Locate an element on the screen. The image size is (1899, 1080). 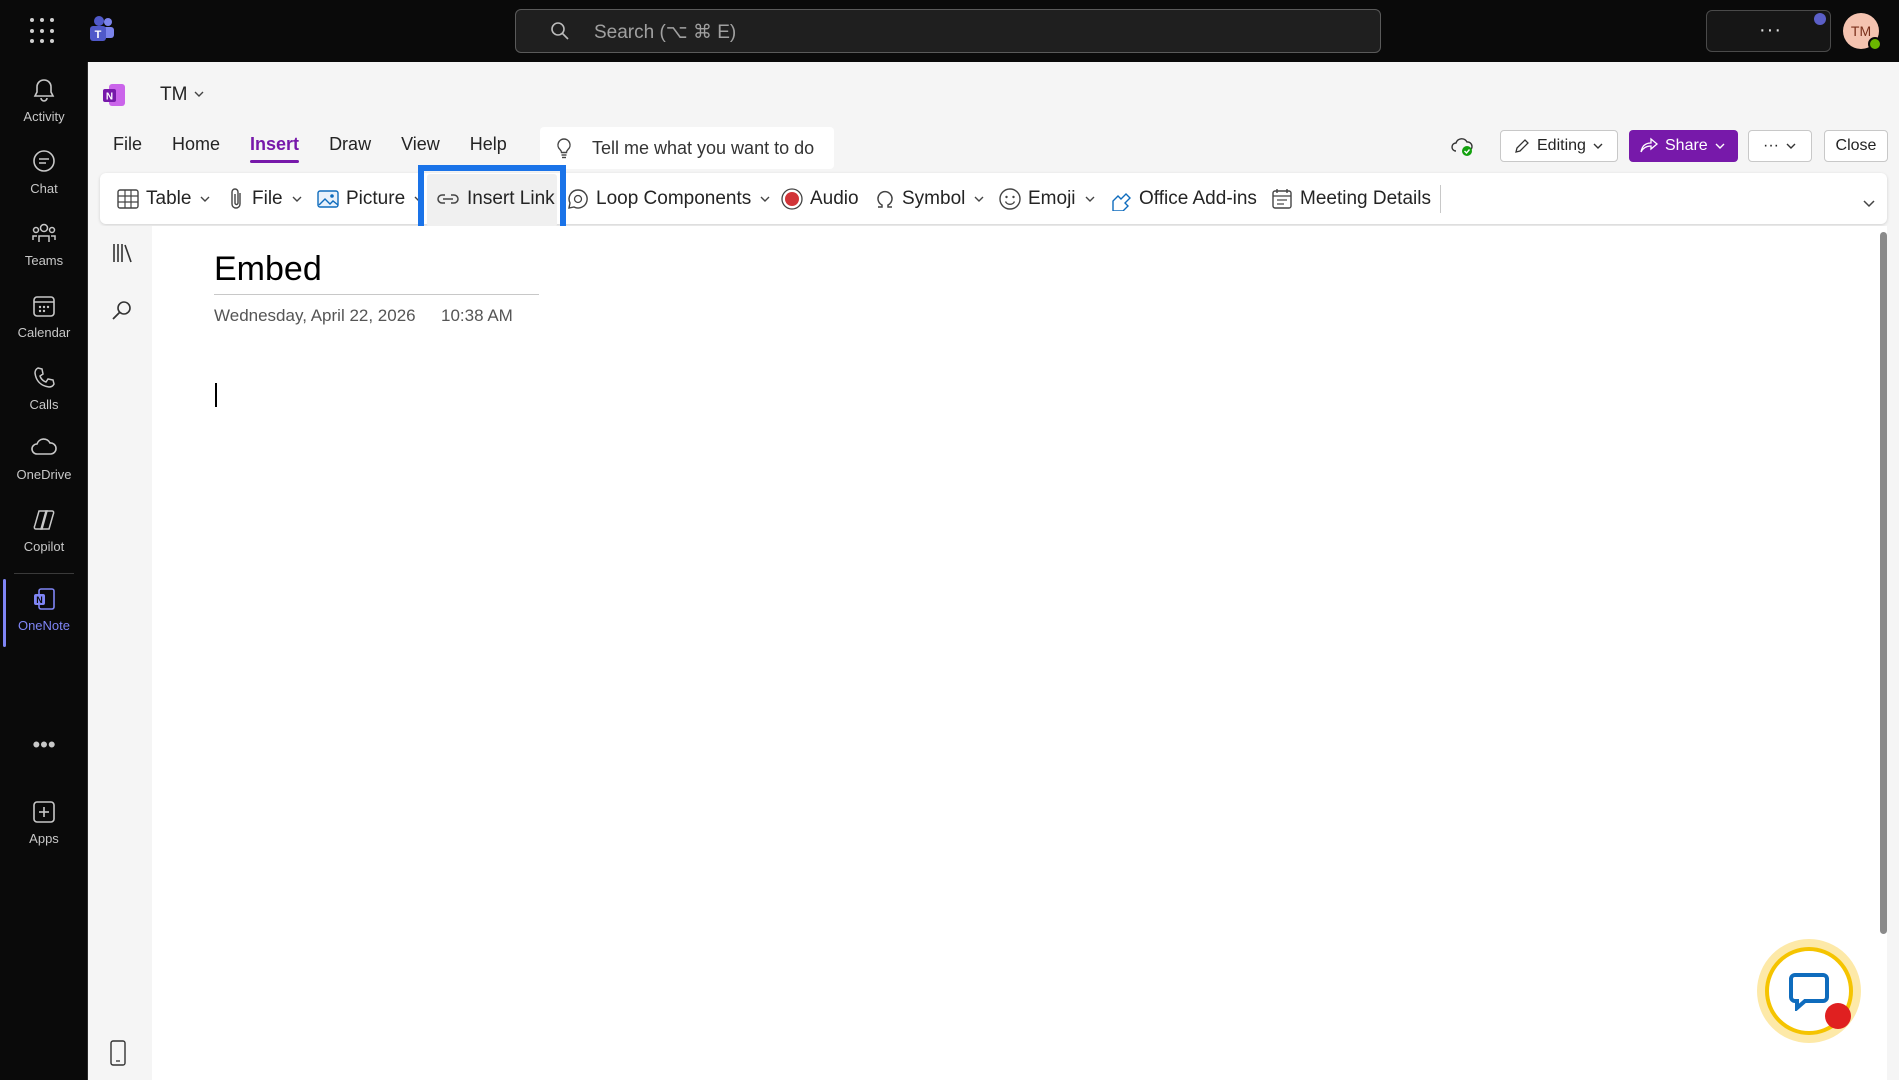
close-button: Close is located at coordinates (1856, 146).